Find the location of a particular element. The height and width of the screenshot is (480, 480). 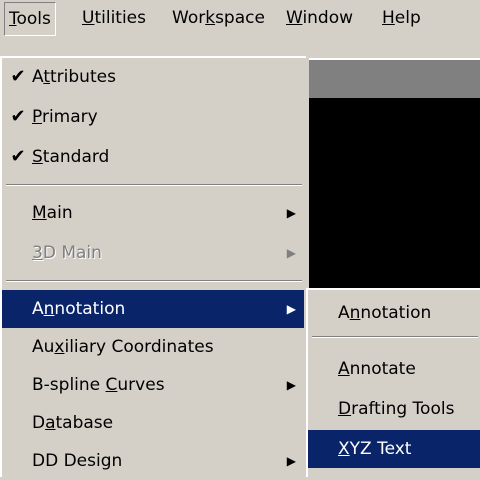

submenu-item-label: Annotation is located at coordinates (385, 313).